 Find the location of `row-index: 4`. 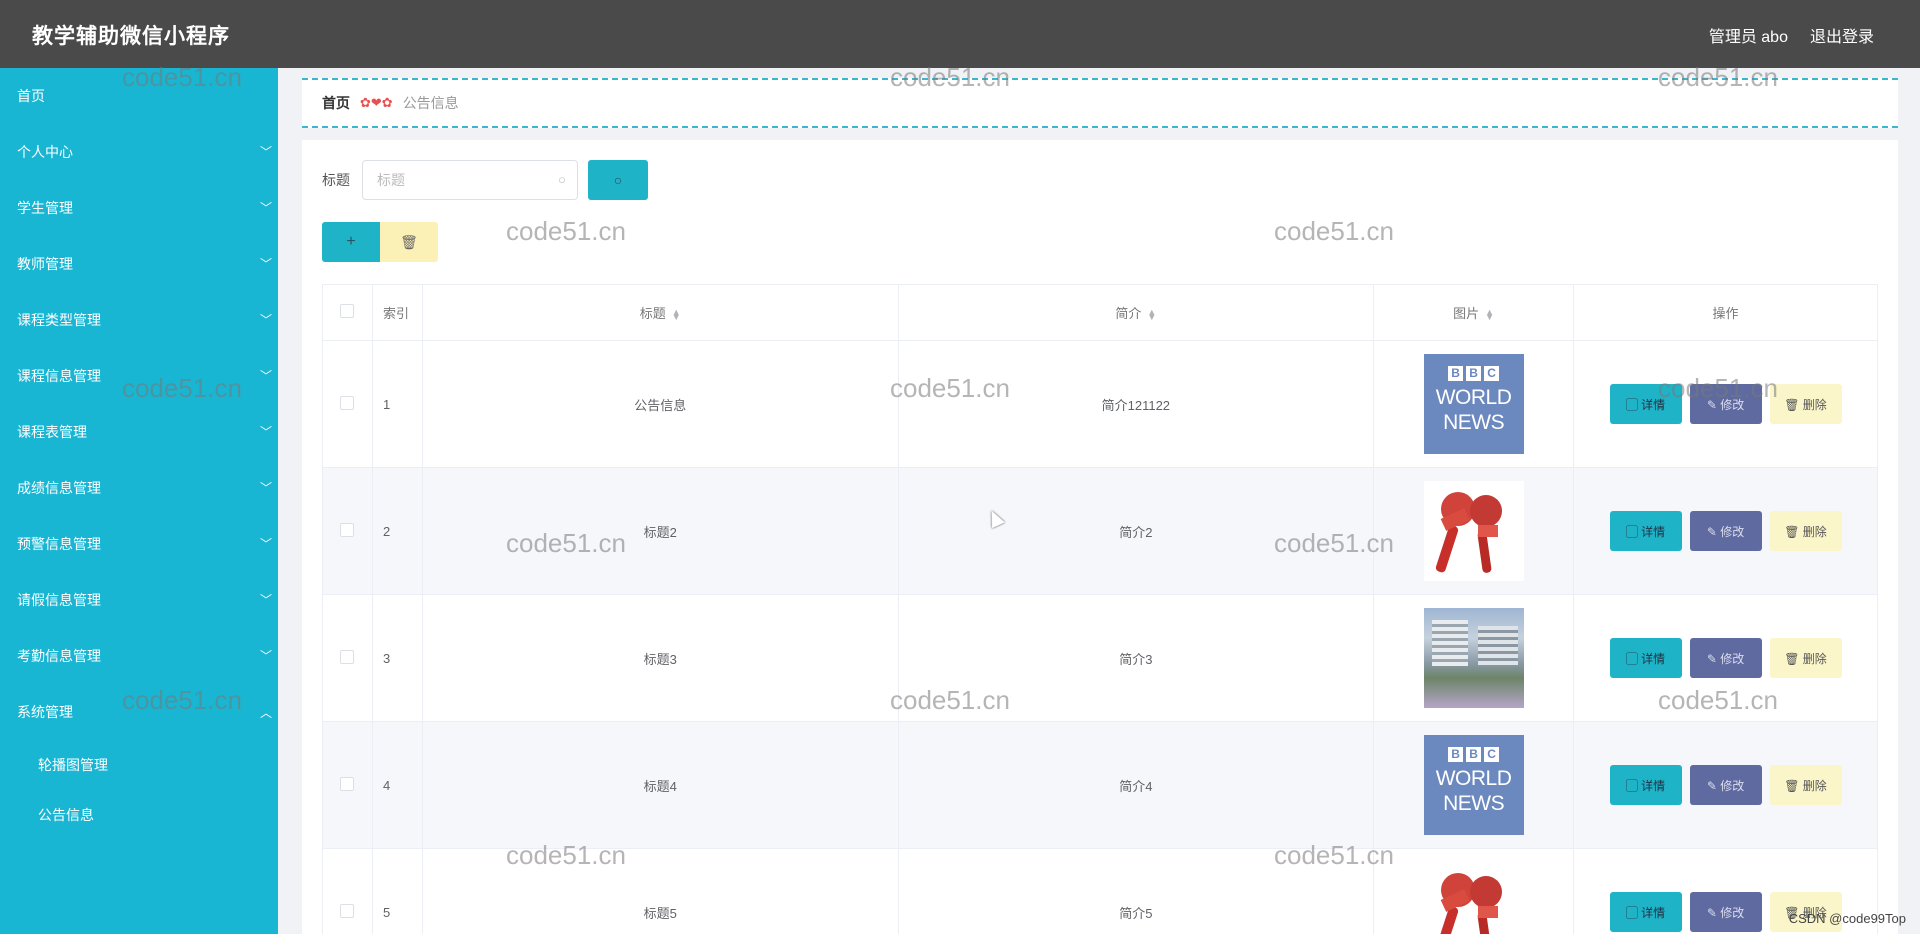

row-index: 4 is located at coordinates (397, 785).